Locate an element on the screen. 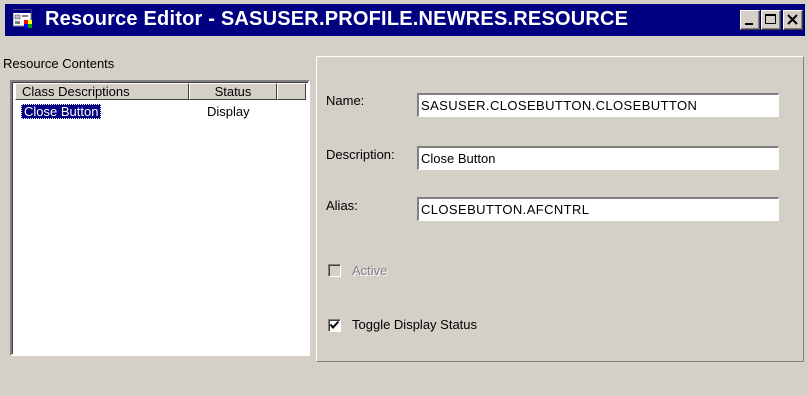 The image size is (808, 396). active-label: Active is located at coordinates (370, 270).